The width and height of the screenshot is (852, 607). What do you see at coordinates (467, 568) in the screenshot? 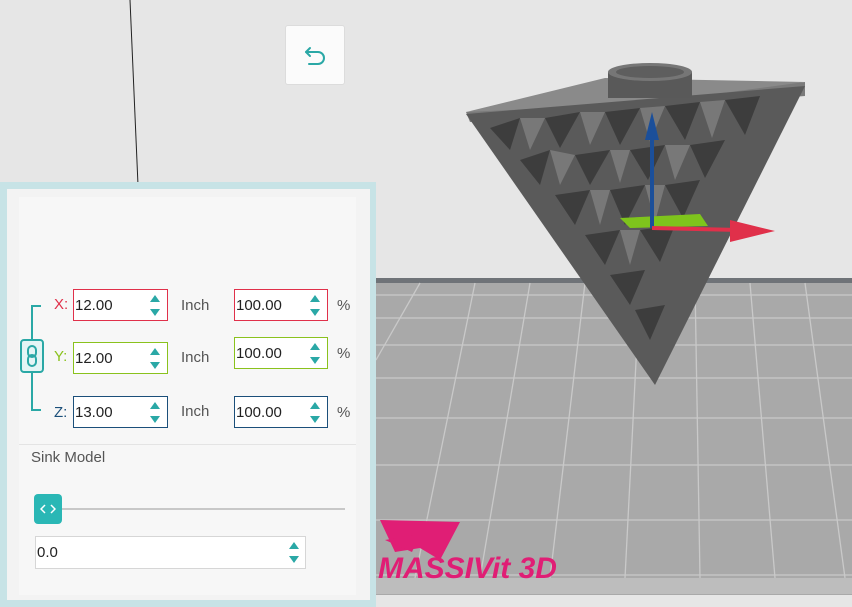
I see `watermark-text: MASSIVit 3D` at bounding box center [467, 568].